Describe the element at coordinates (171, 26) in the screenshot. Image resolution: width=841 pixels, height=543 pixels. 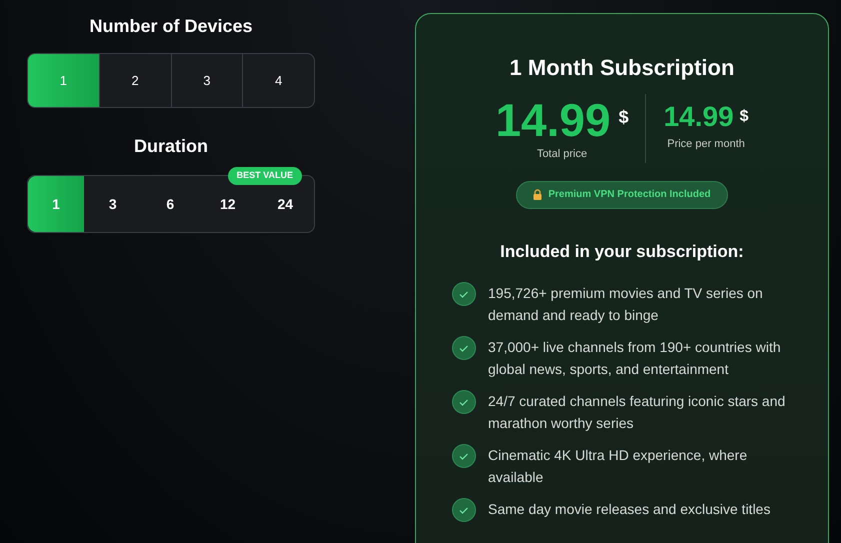
I see `devices-title: Number of Devices` at that location.